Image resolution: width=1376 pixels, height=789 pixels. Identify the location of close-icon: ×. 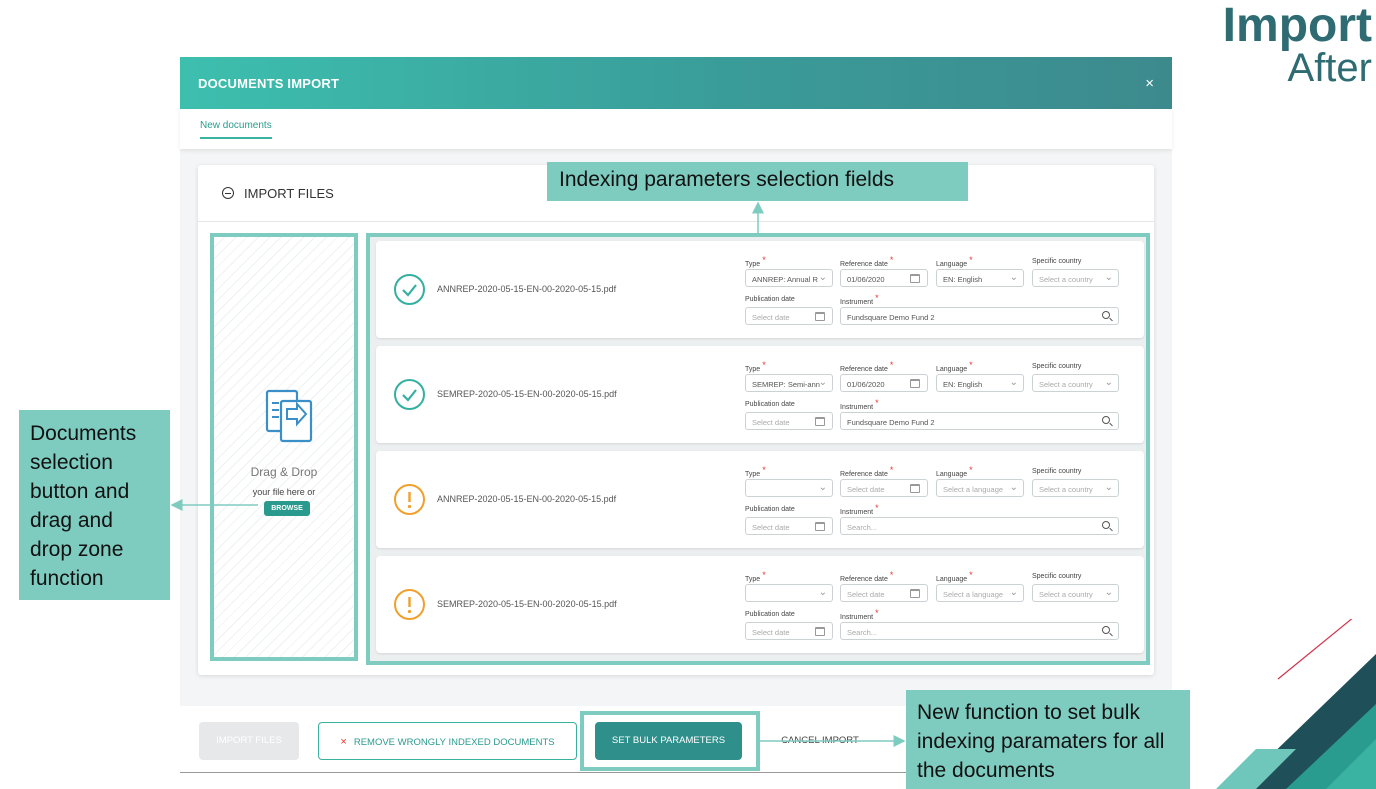
(1149, 83).